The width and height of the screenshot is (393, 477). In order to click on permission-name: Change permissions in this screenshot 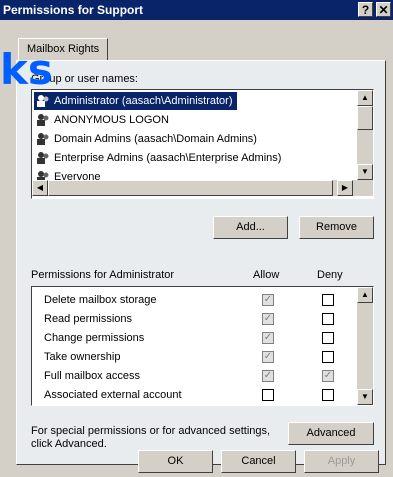, I will do `click(94, 338)`.